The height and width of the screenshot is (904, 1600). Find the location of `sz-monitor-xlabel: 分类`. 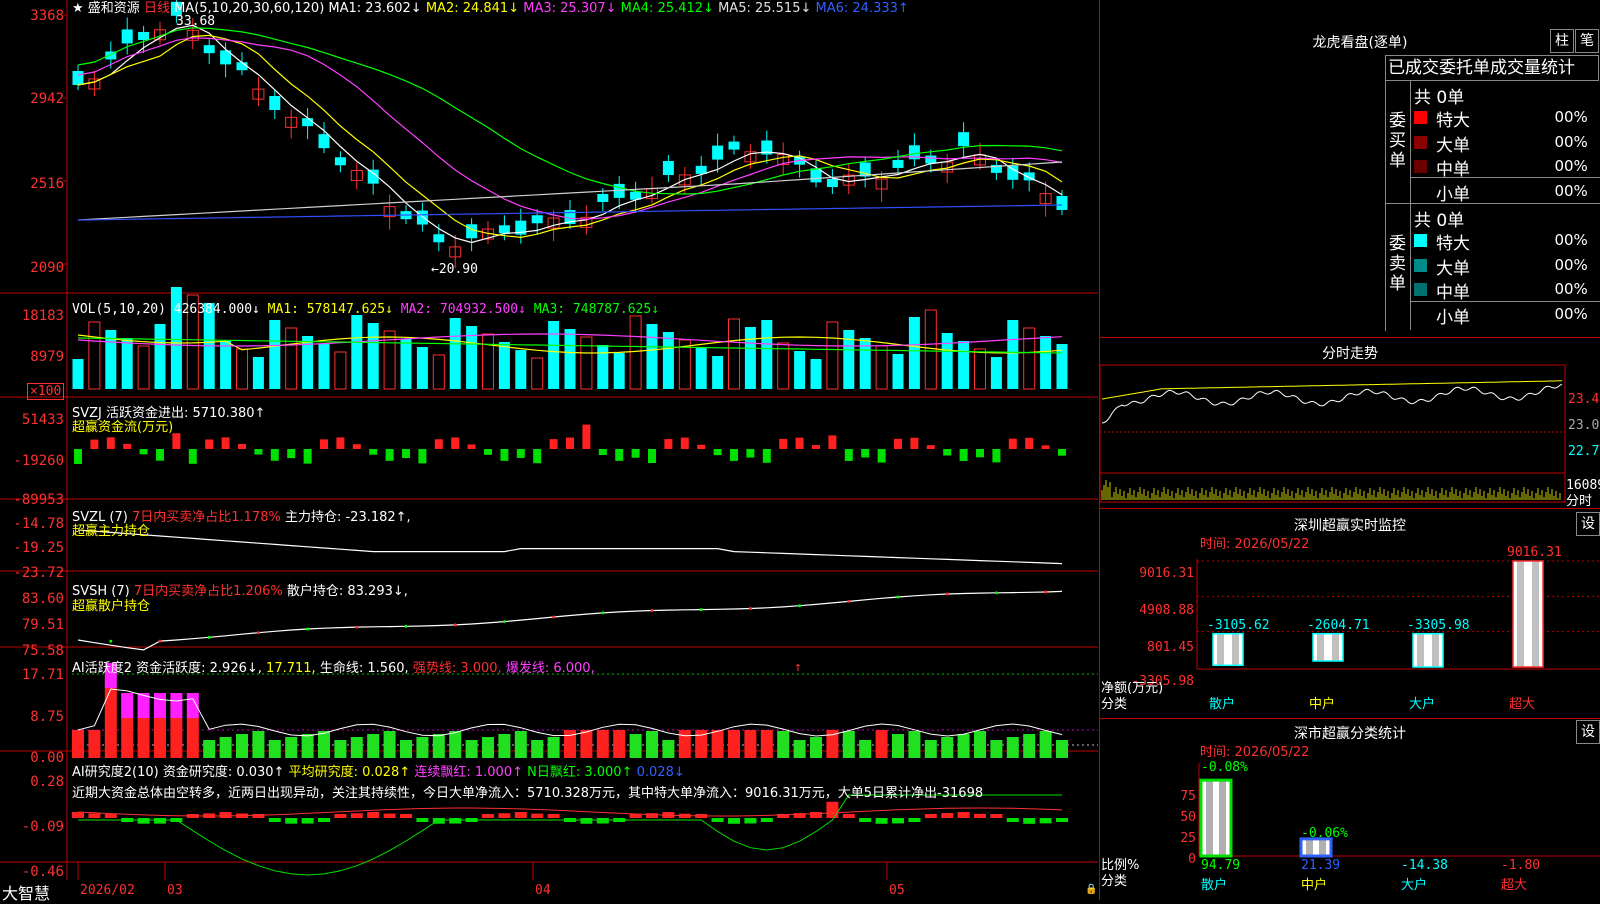

sz-monitor-xlabel: 分类 is located at coordinates (1114, 704).